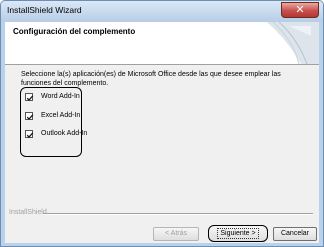 This screenshot has height=247, width=324. I want to click on installshield-brand: InstallShield, so click(28, 212).